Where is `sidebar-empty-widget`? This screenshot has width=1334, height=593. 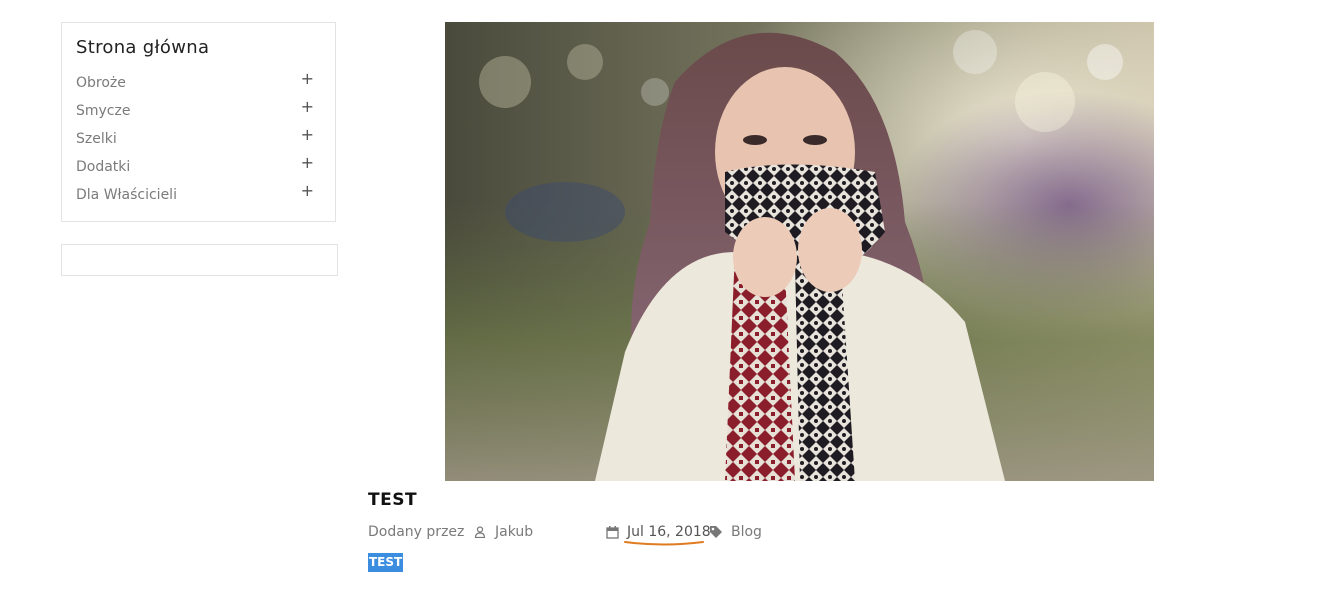
sidebar-empty-widget is located at coordinates (199, 260).